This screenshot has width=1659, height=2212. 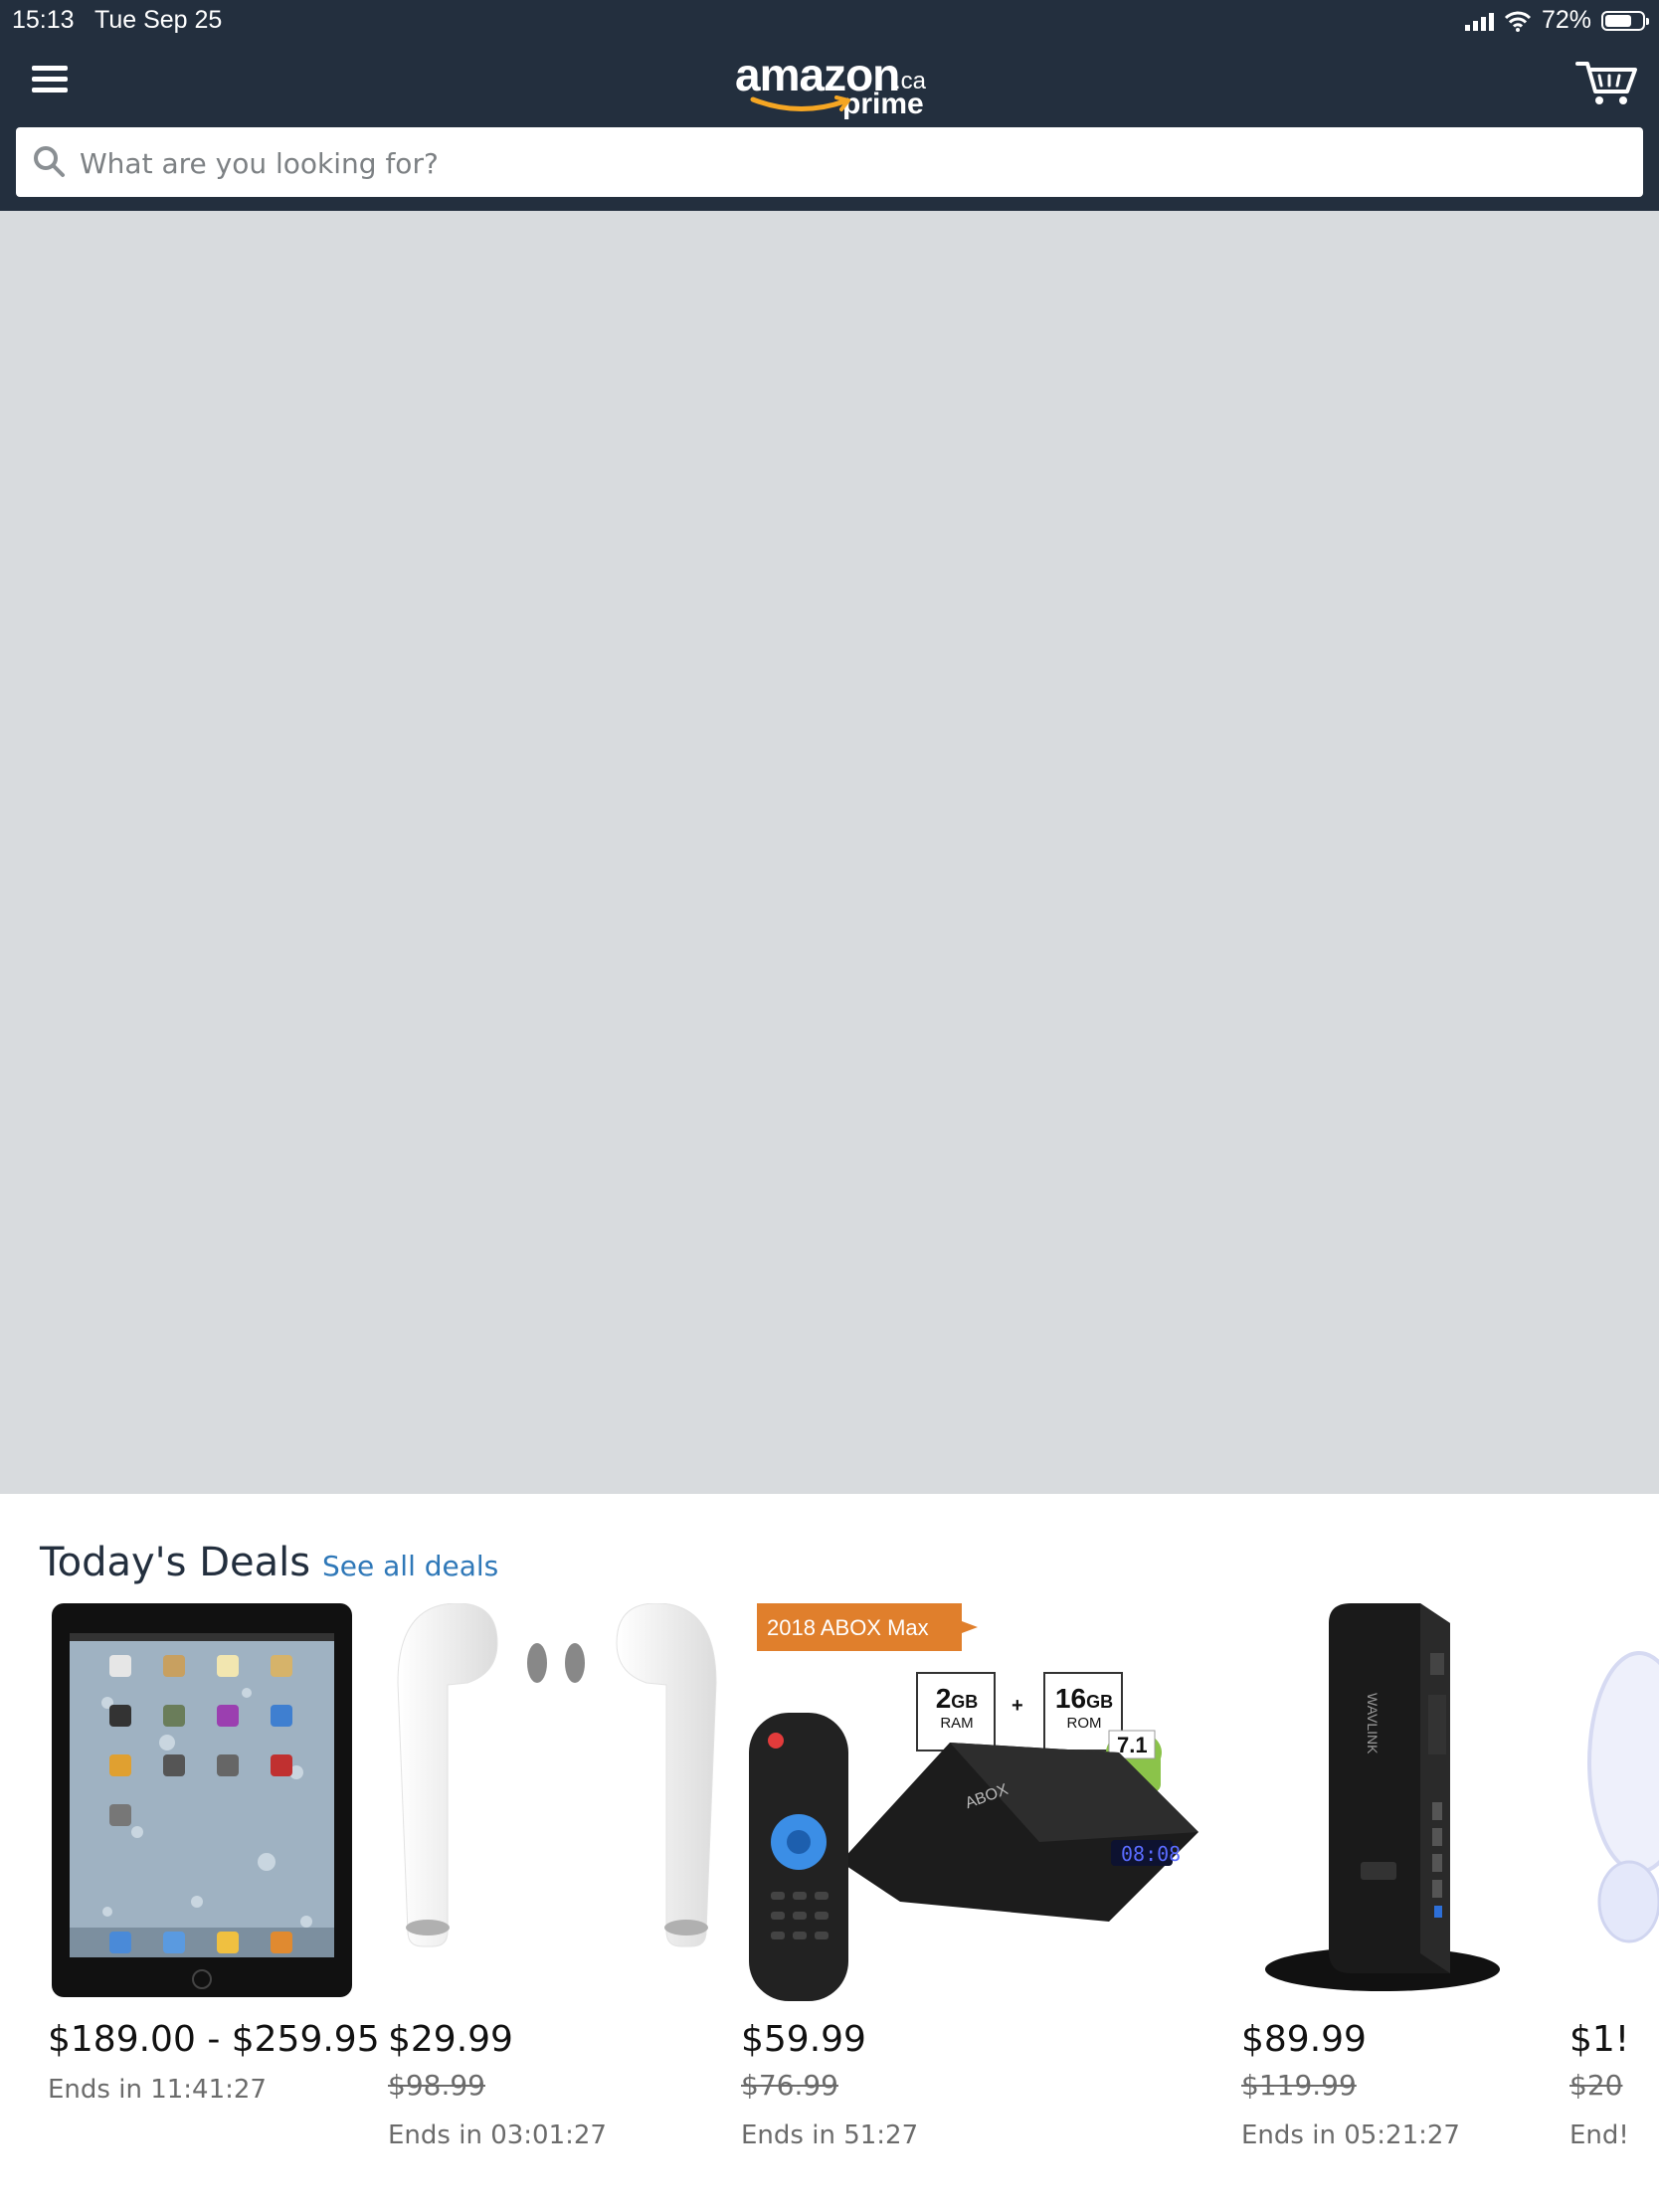 I want to click on status-bar: 15:13 Tue Sep 25 72%, so click(x=829, y=20).